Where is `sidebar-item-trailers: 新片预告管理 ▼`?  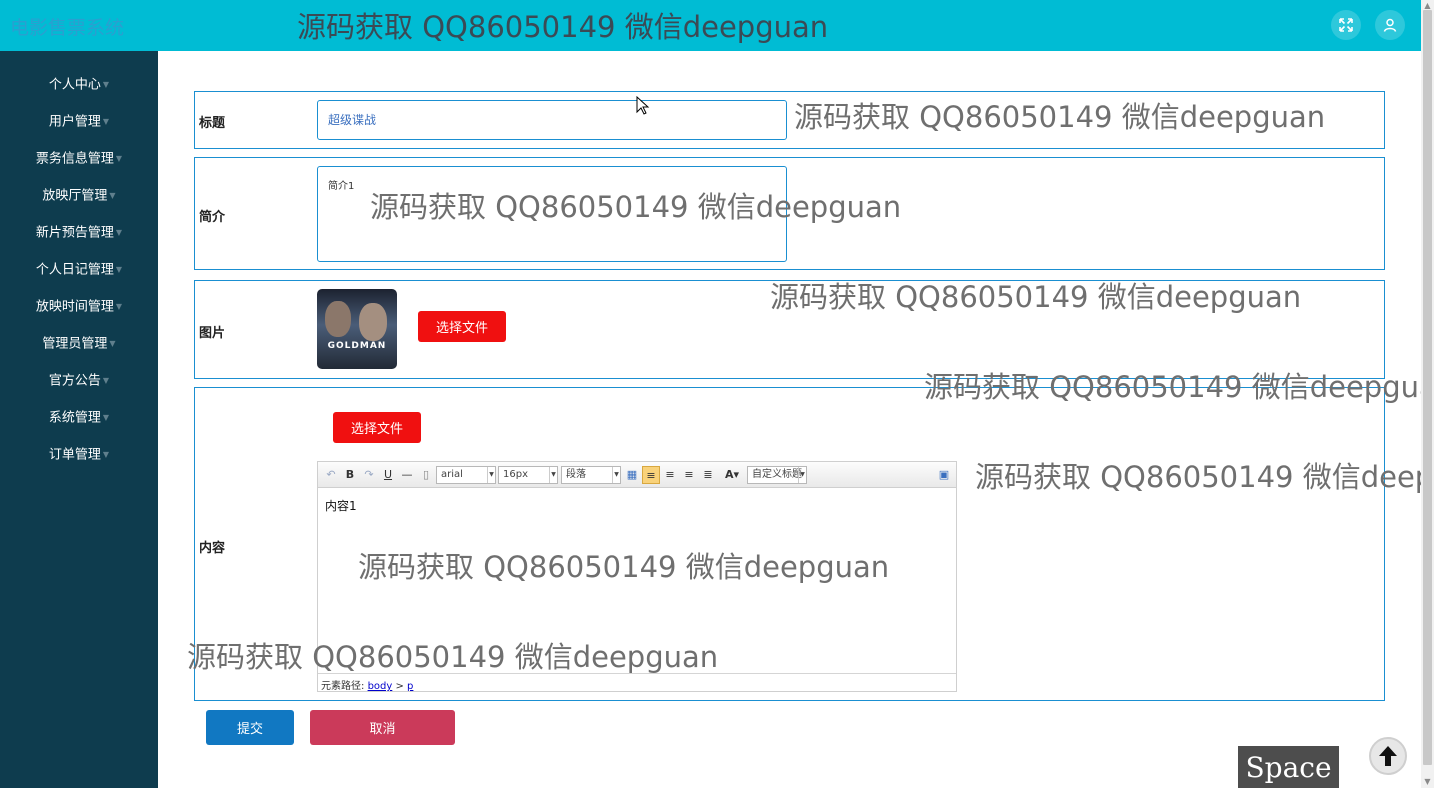 sidebar-item-trailers: 新片预告管理 ▼ is located at coordinates (79, 233).